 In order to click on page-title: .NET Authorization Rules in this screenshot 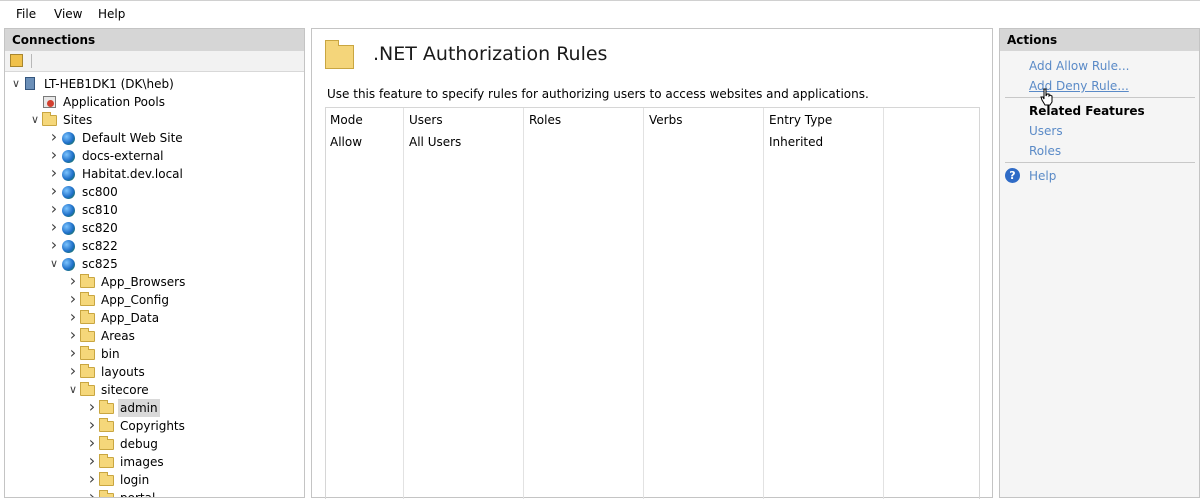, I will do `click(490, 54)`.